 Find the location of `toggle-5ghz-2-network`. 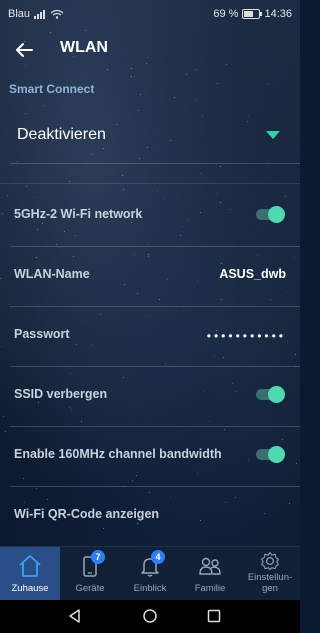

toggle-5ghz-2-network is located at coordinates (270, 214).